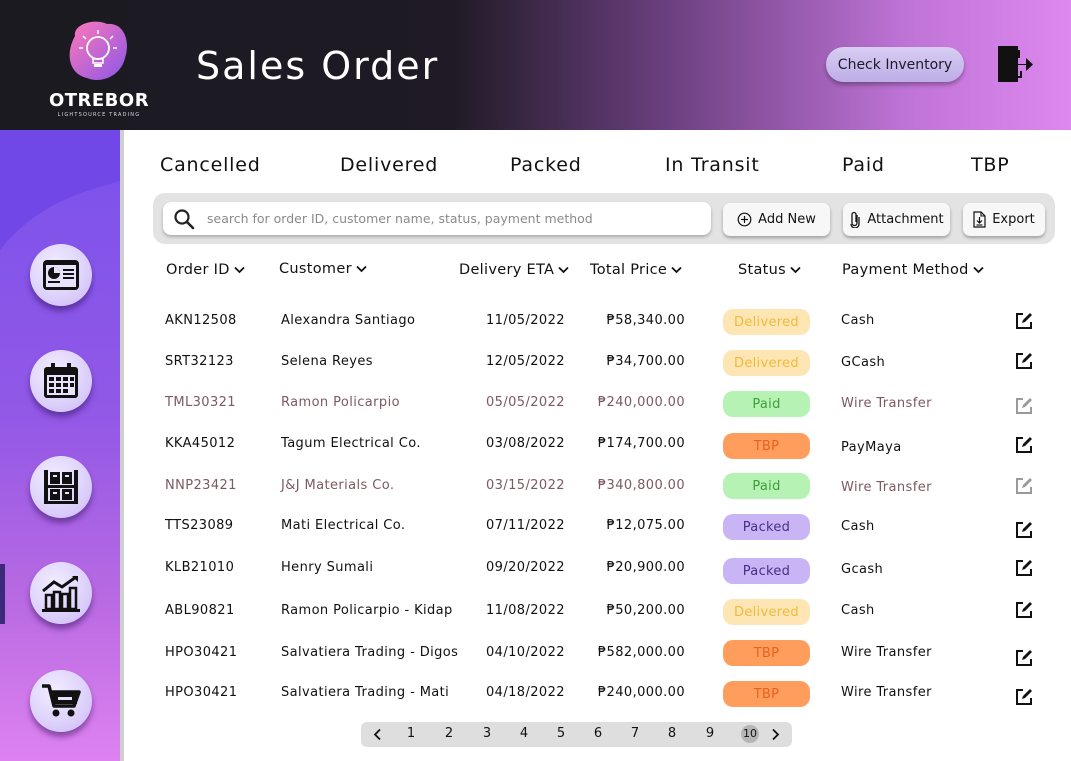 The height and width of the screenshot is (761, 1071). What do you see at coordinates (487, 733) in the screenshot?
I see `page-3: 3` at bounding box center [487, 733].